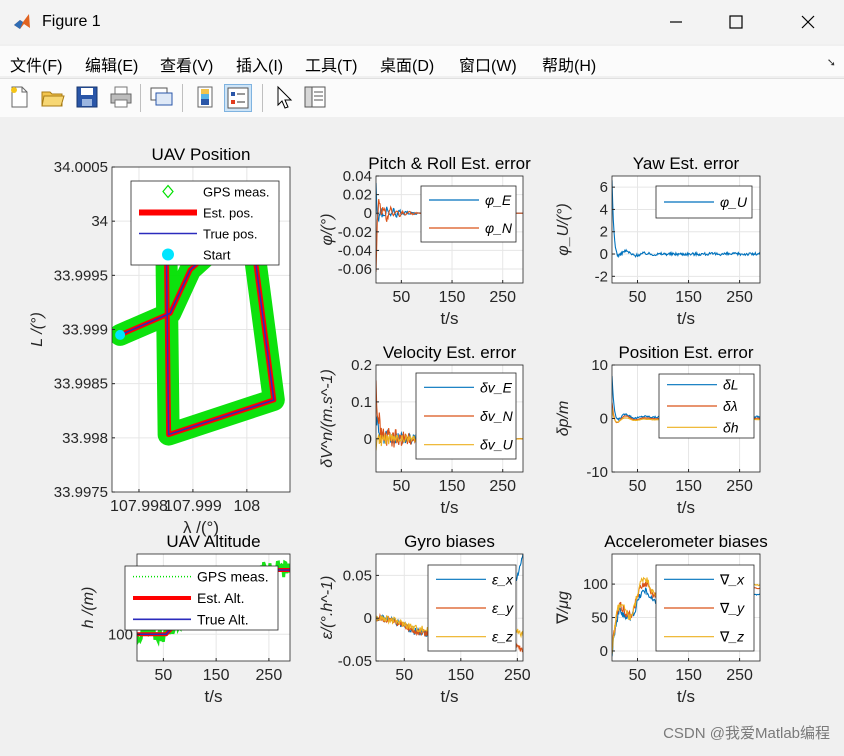  I want to click on legend-label: Est. Alt., so click(220, 598).